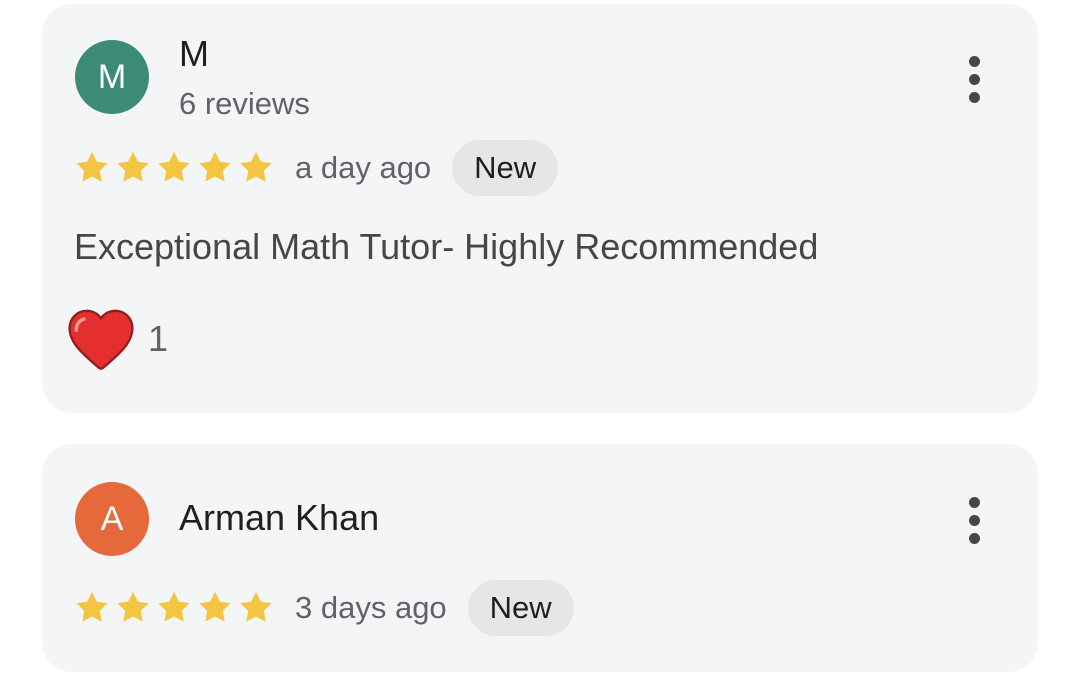 The width and height of the screenshot is (1080, 691). Describe the element at coordinates (101, 339) in the screenshot. I see `heart-icon` at that location.